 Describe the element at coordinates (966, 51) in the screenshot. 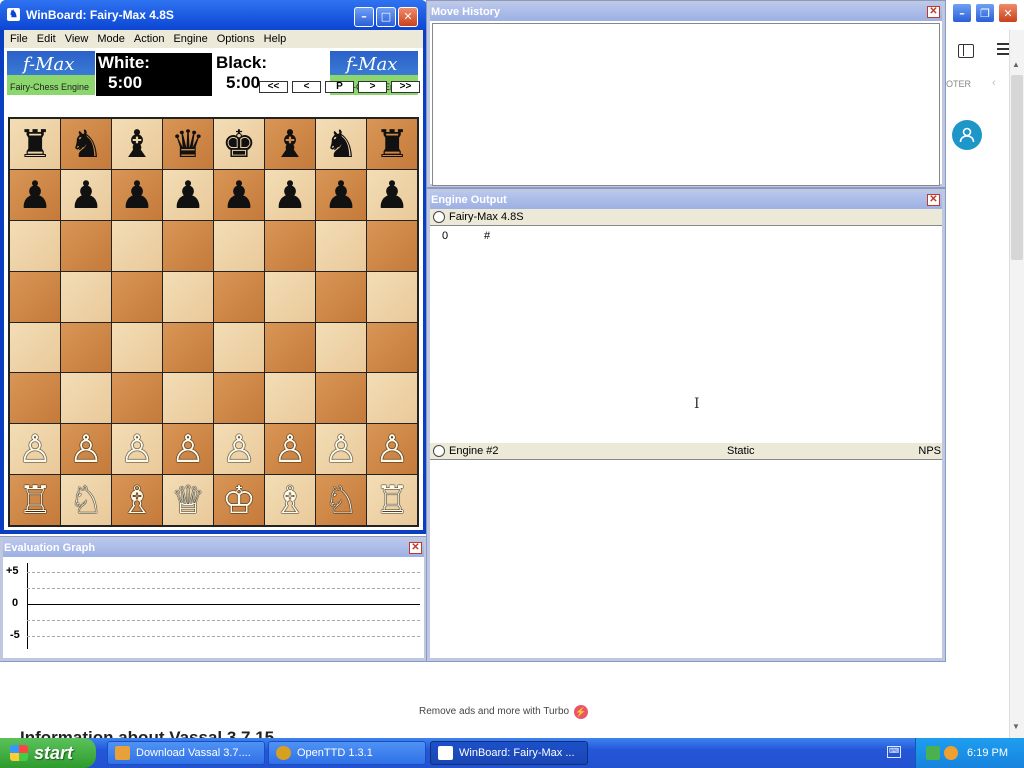

I see `sidebar-toggle-icon` at that location.